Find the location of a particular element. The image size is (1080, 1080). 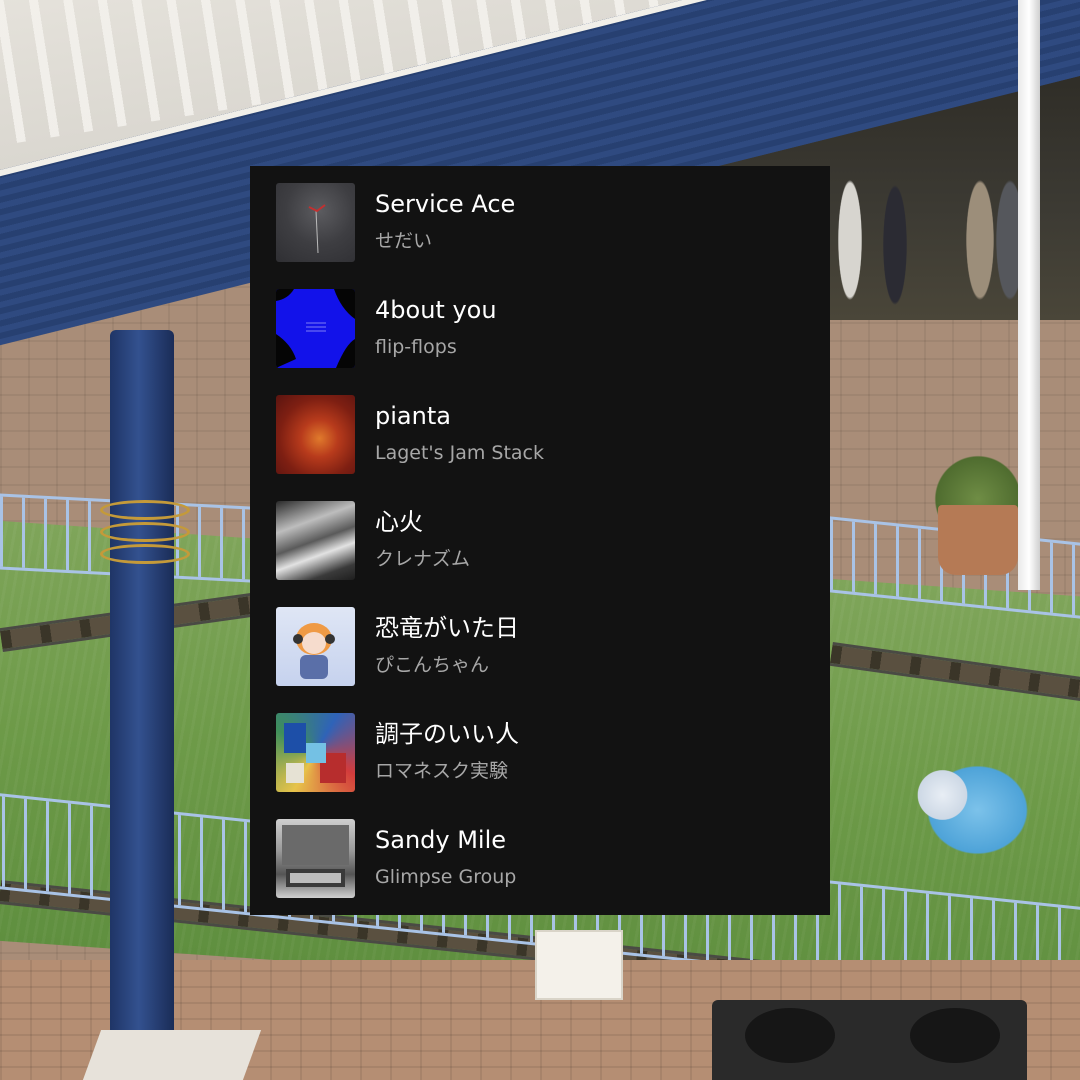

track-artist: クレナズム is located at coordinates (423, 559).